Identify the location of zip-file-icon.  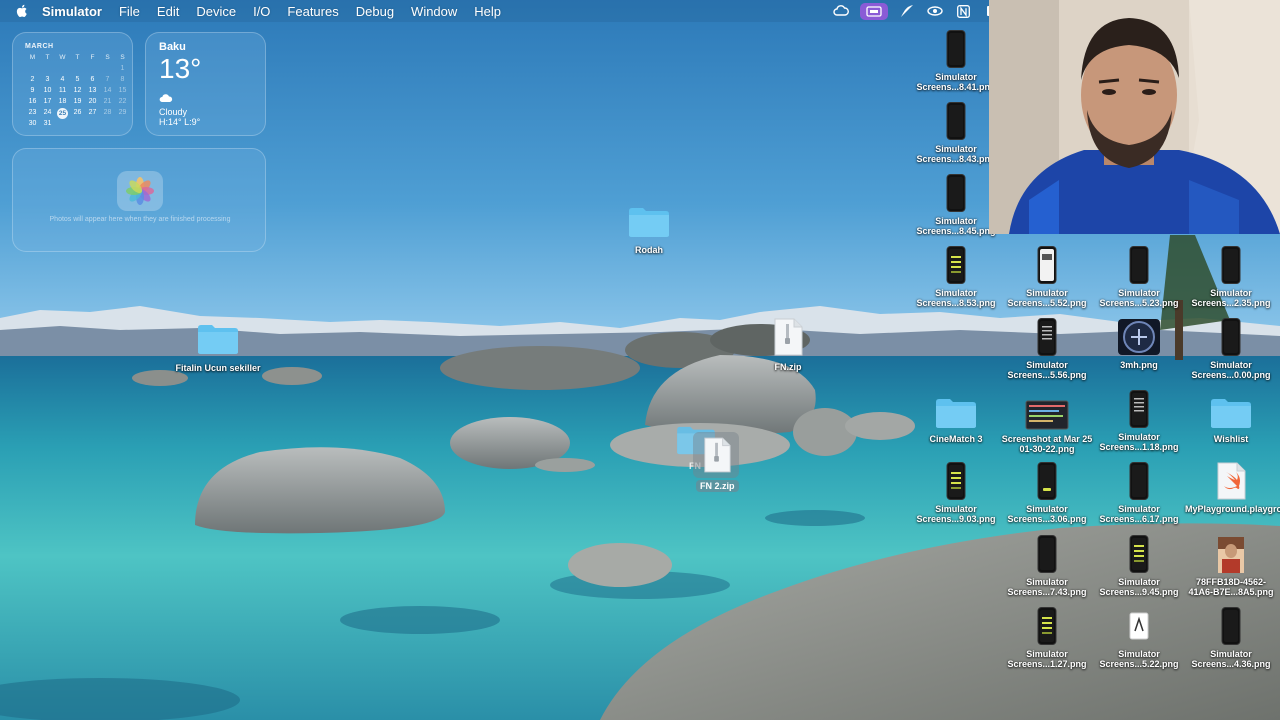
(717, 455).